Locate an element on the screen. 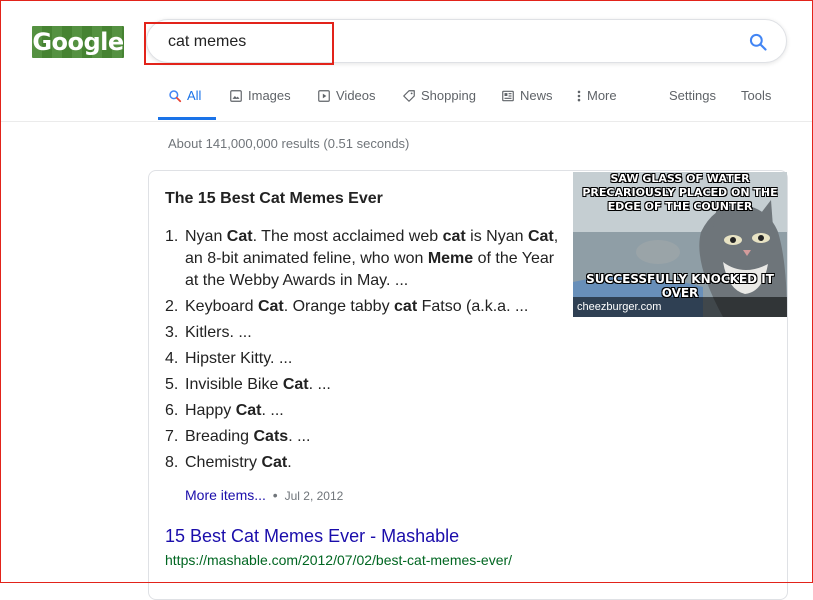 The image size is (813, 600). result-title-link: 15 Best Cat Memes Ever - Mashable is located at coordinates (312, 536).